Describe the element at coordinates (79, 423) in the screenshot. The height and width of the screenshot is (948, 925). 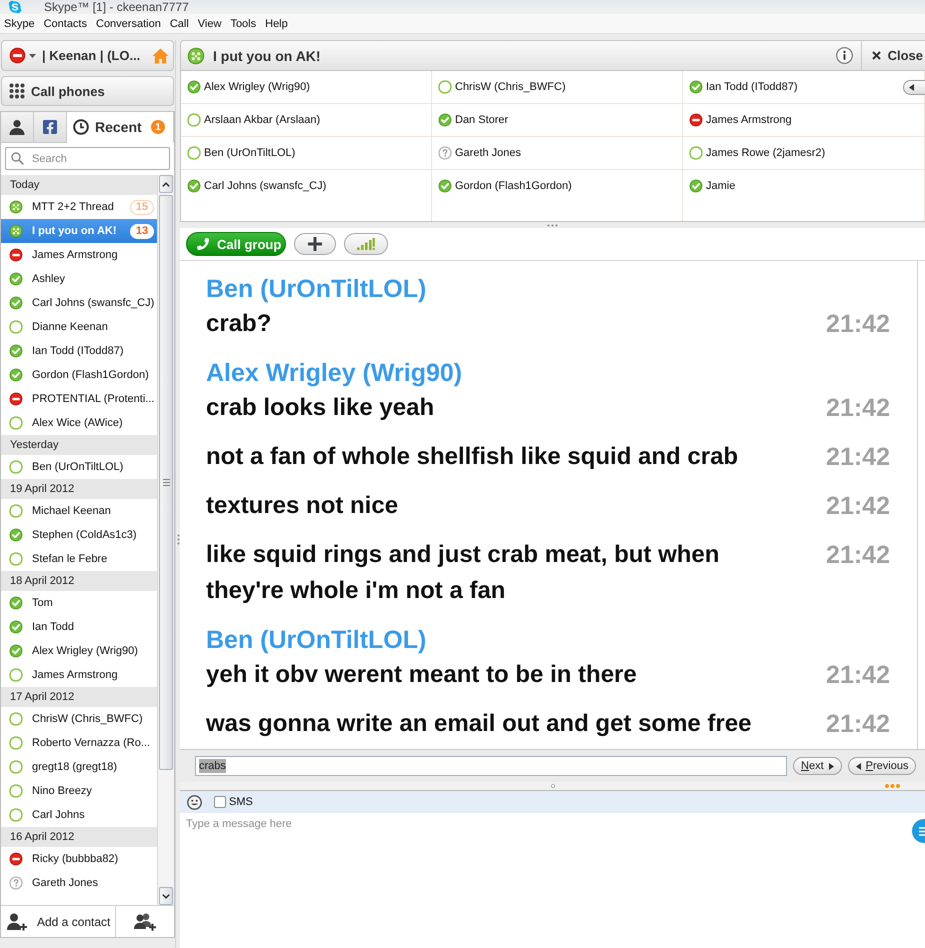
I see `recent-item: Alex Wice (AWice)` at that location.